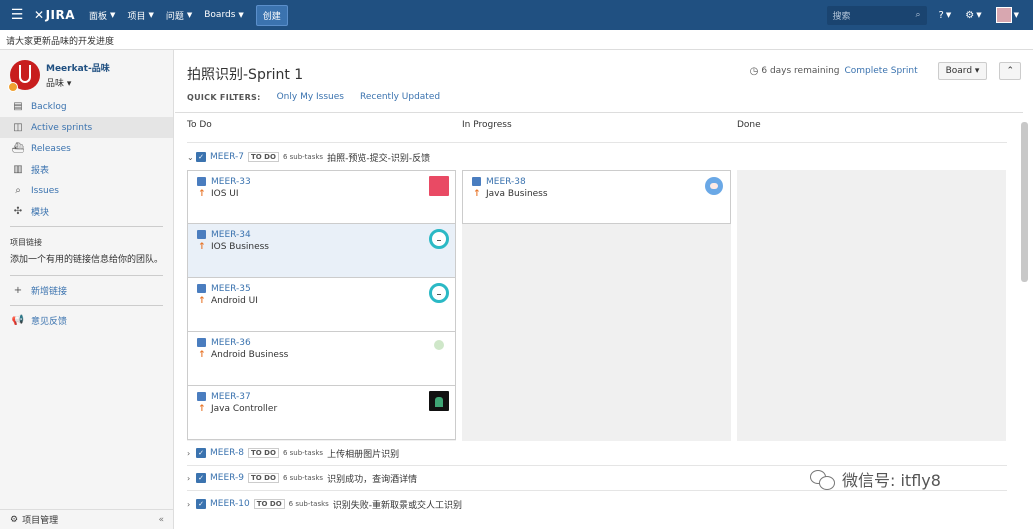 Image resolution: width=1033 pixels, height=529 pixels. Describe the element at coordinates (302, 478) in the screenshot. I see `swimlane-header: › ✓ MEER-9 TO DO 6 sub-tasks 识别成功，查询酒详情` at that location.